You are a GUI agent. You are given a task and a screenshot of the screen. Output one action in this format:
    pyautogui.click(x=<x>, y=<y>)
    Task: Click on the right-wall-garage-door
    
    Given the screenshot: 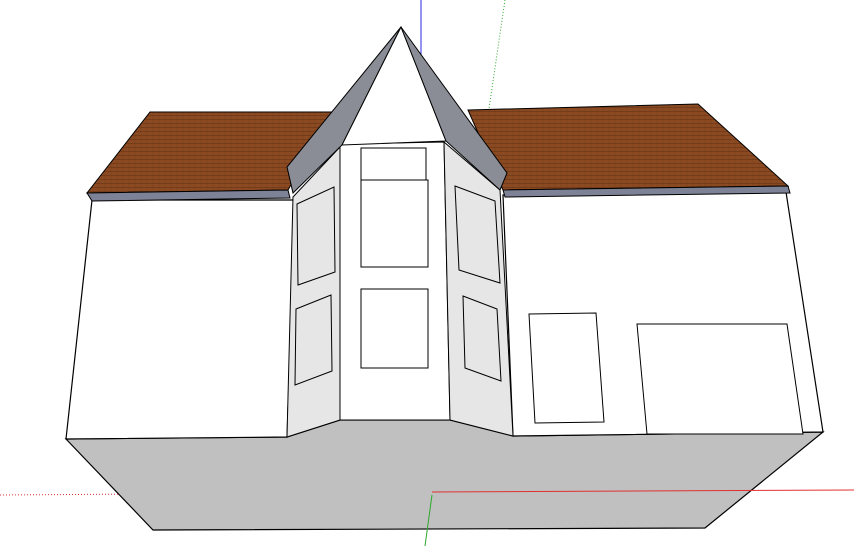 What is the action you would take?
    pyautogui.click(x=720, y=379)
    